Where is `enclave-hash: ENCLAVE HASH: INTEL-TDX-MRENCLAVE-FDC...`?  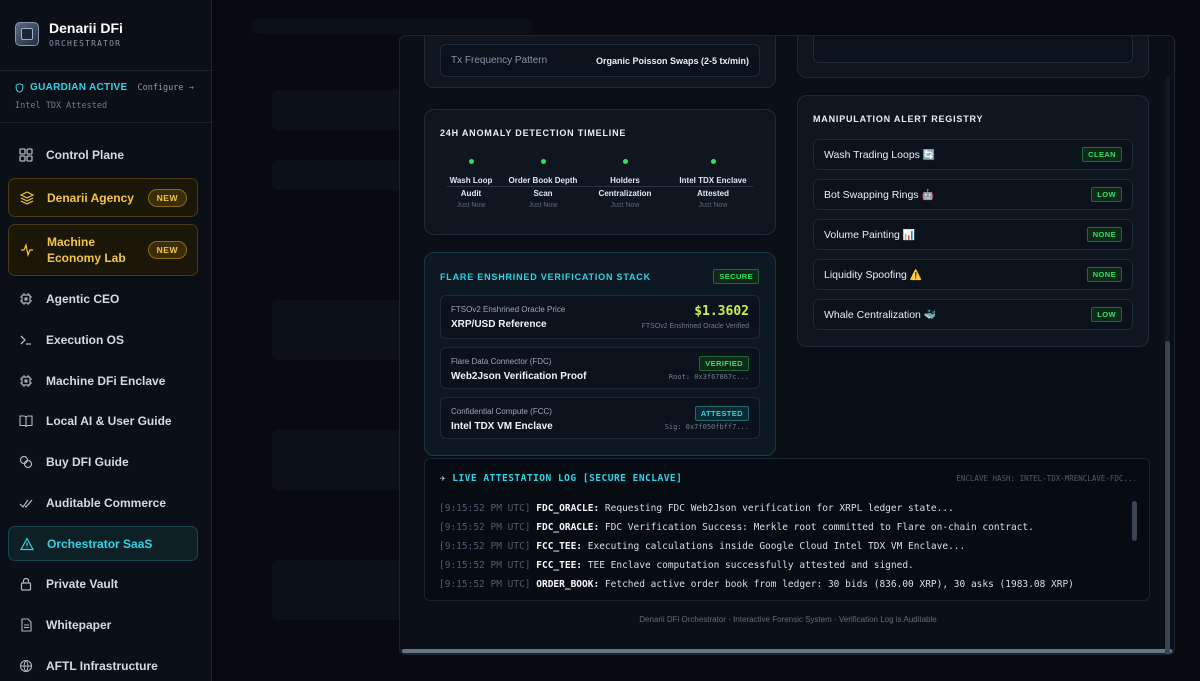 enclave-hash: ENCLAVE HASH: INTEL-TDX-MRENCLAVE-FDC... is located at coordinates (1046, 478).